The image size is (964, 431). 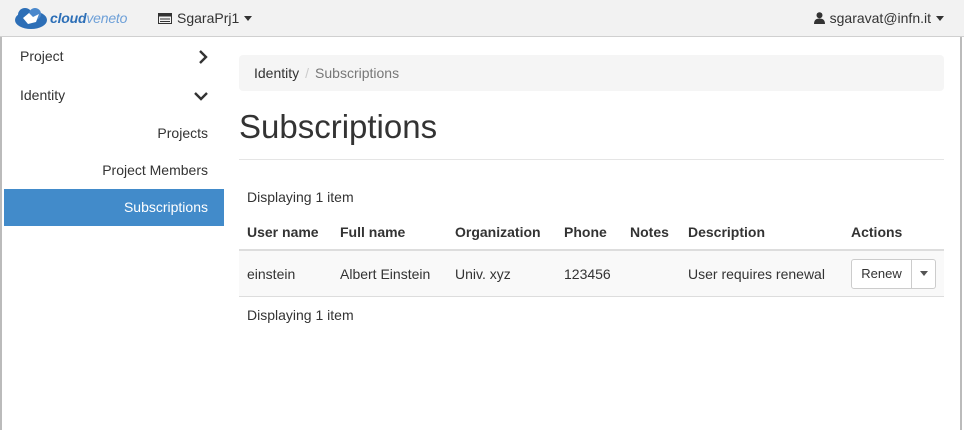 I want to click on sidebar-item-project-members: Project Members, so click(x=114, y=170).